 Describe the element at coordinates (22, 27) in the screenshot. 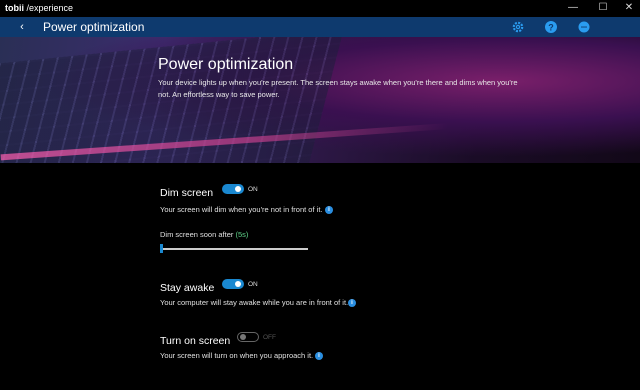

I see `back-button: ‹` at that location.